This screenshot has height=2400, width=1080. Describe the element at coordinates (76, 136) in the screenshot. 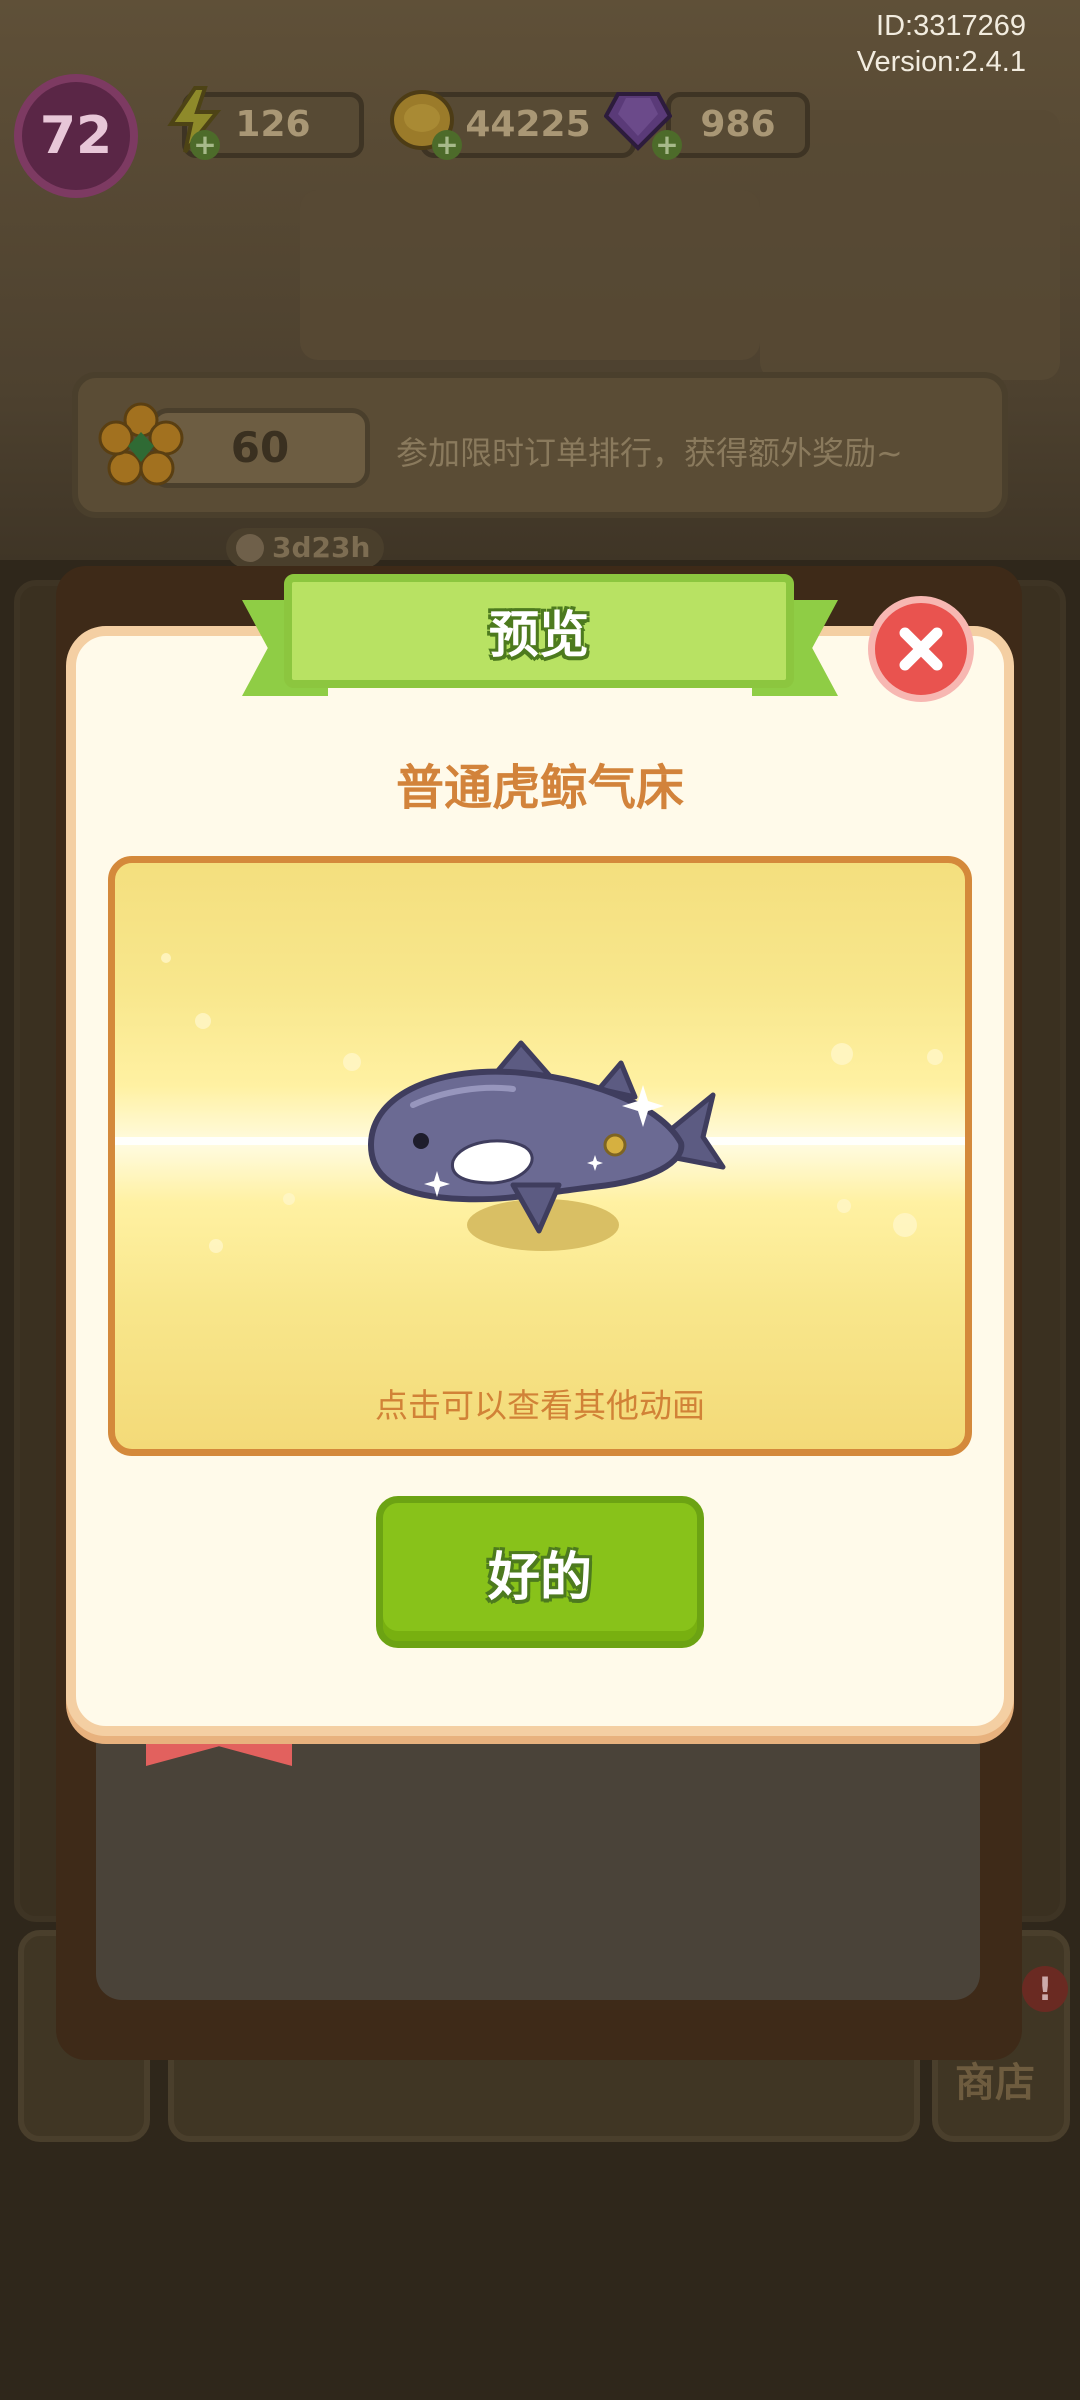

I see `player-level-badge: 72` at that location.